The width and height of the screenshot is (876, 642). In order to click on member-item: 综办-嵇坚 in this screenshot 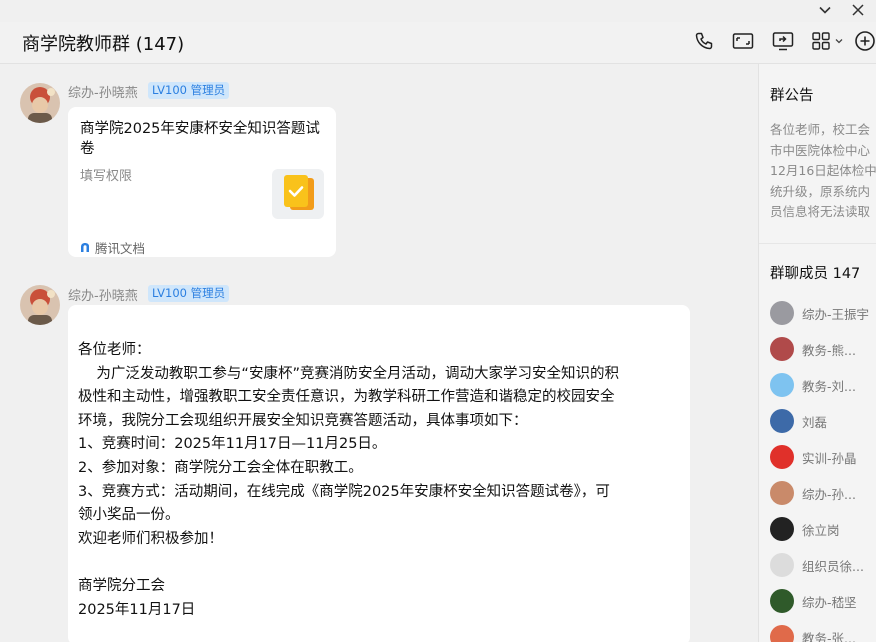, I will do `click(823, 601)`.